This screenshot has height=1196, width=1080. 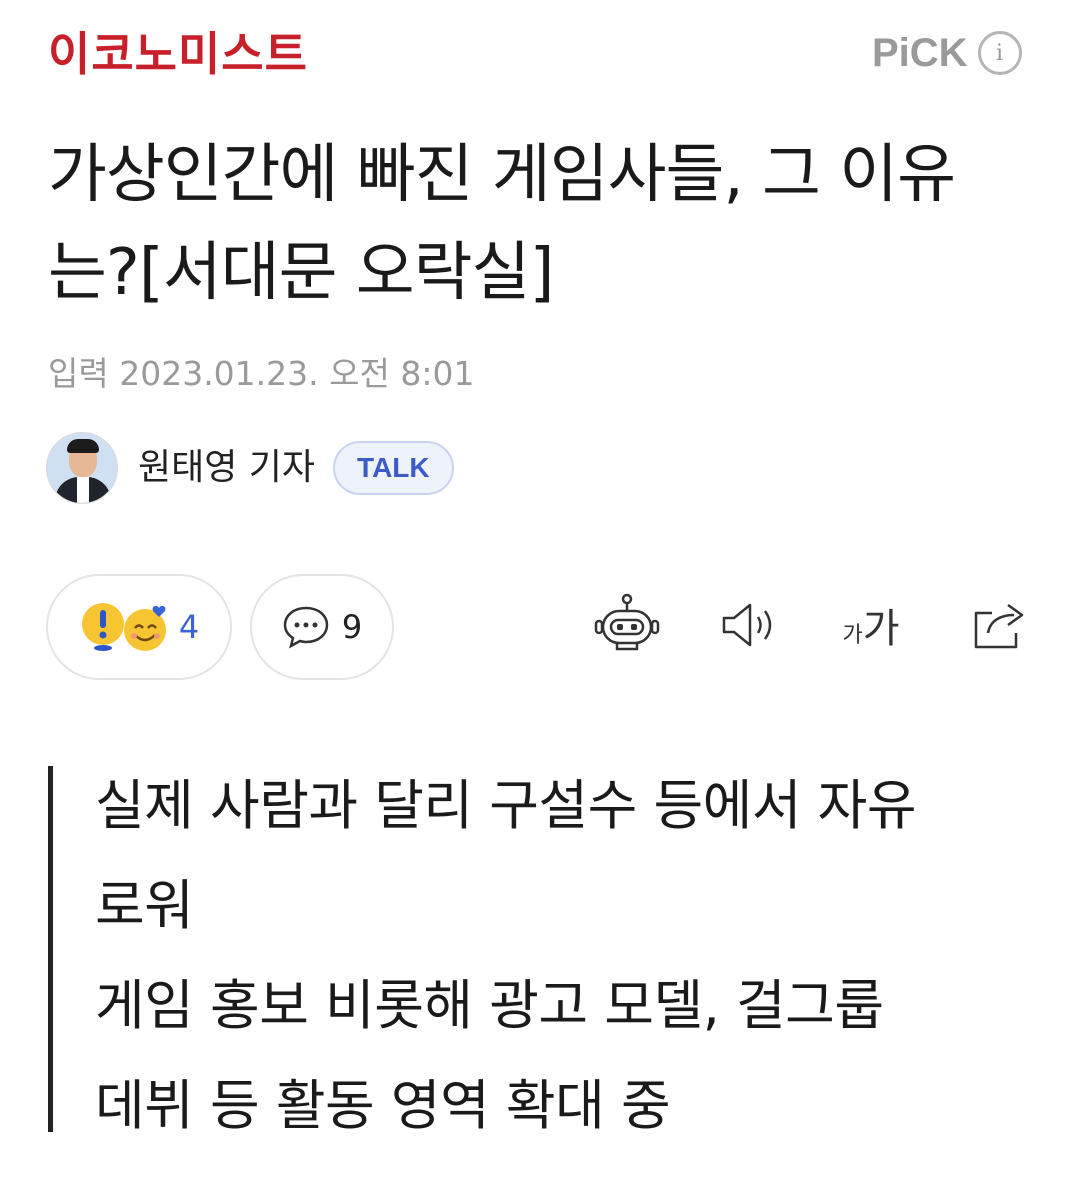 What do you see at coordinates (489, 1005) in the screenshot?
I see `summary-line: 게임 홍보 비롯해 광고 모델, 걸그룹` at bounding box center [489, 1005].